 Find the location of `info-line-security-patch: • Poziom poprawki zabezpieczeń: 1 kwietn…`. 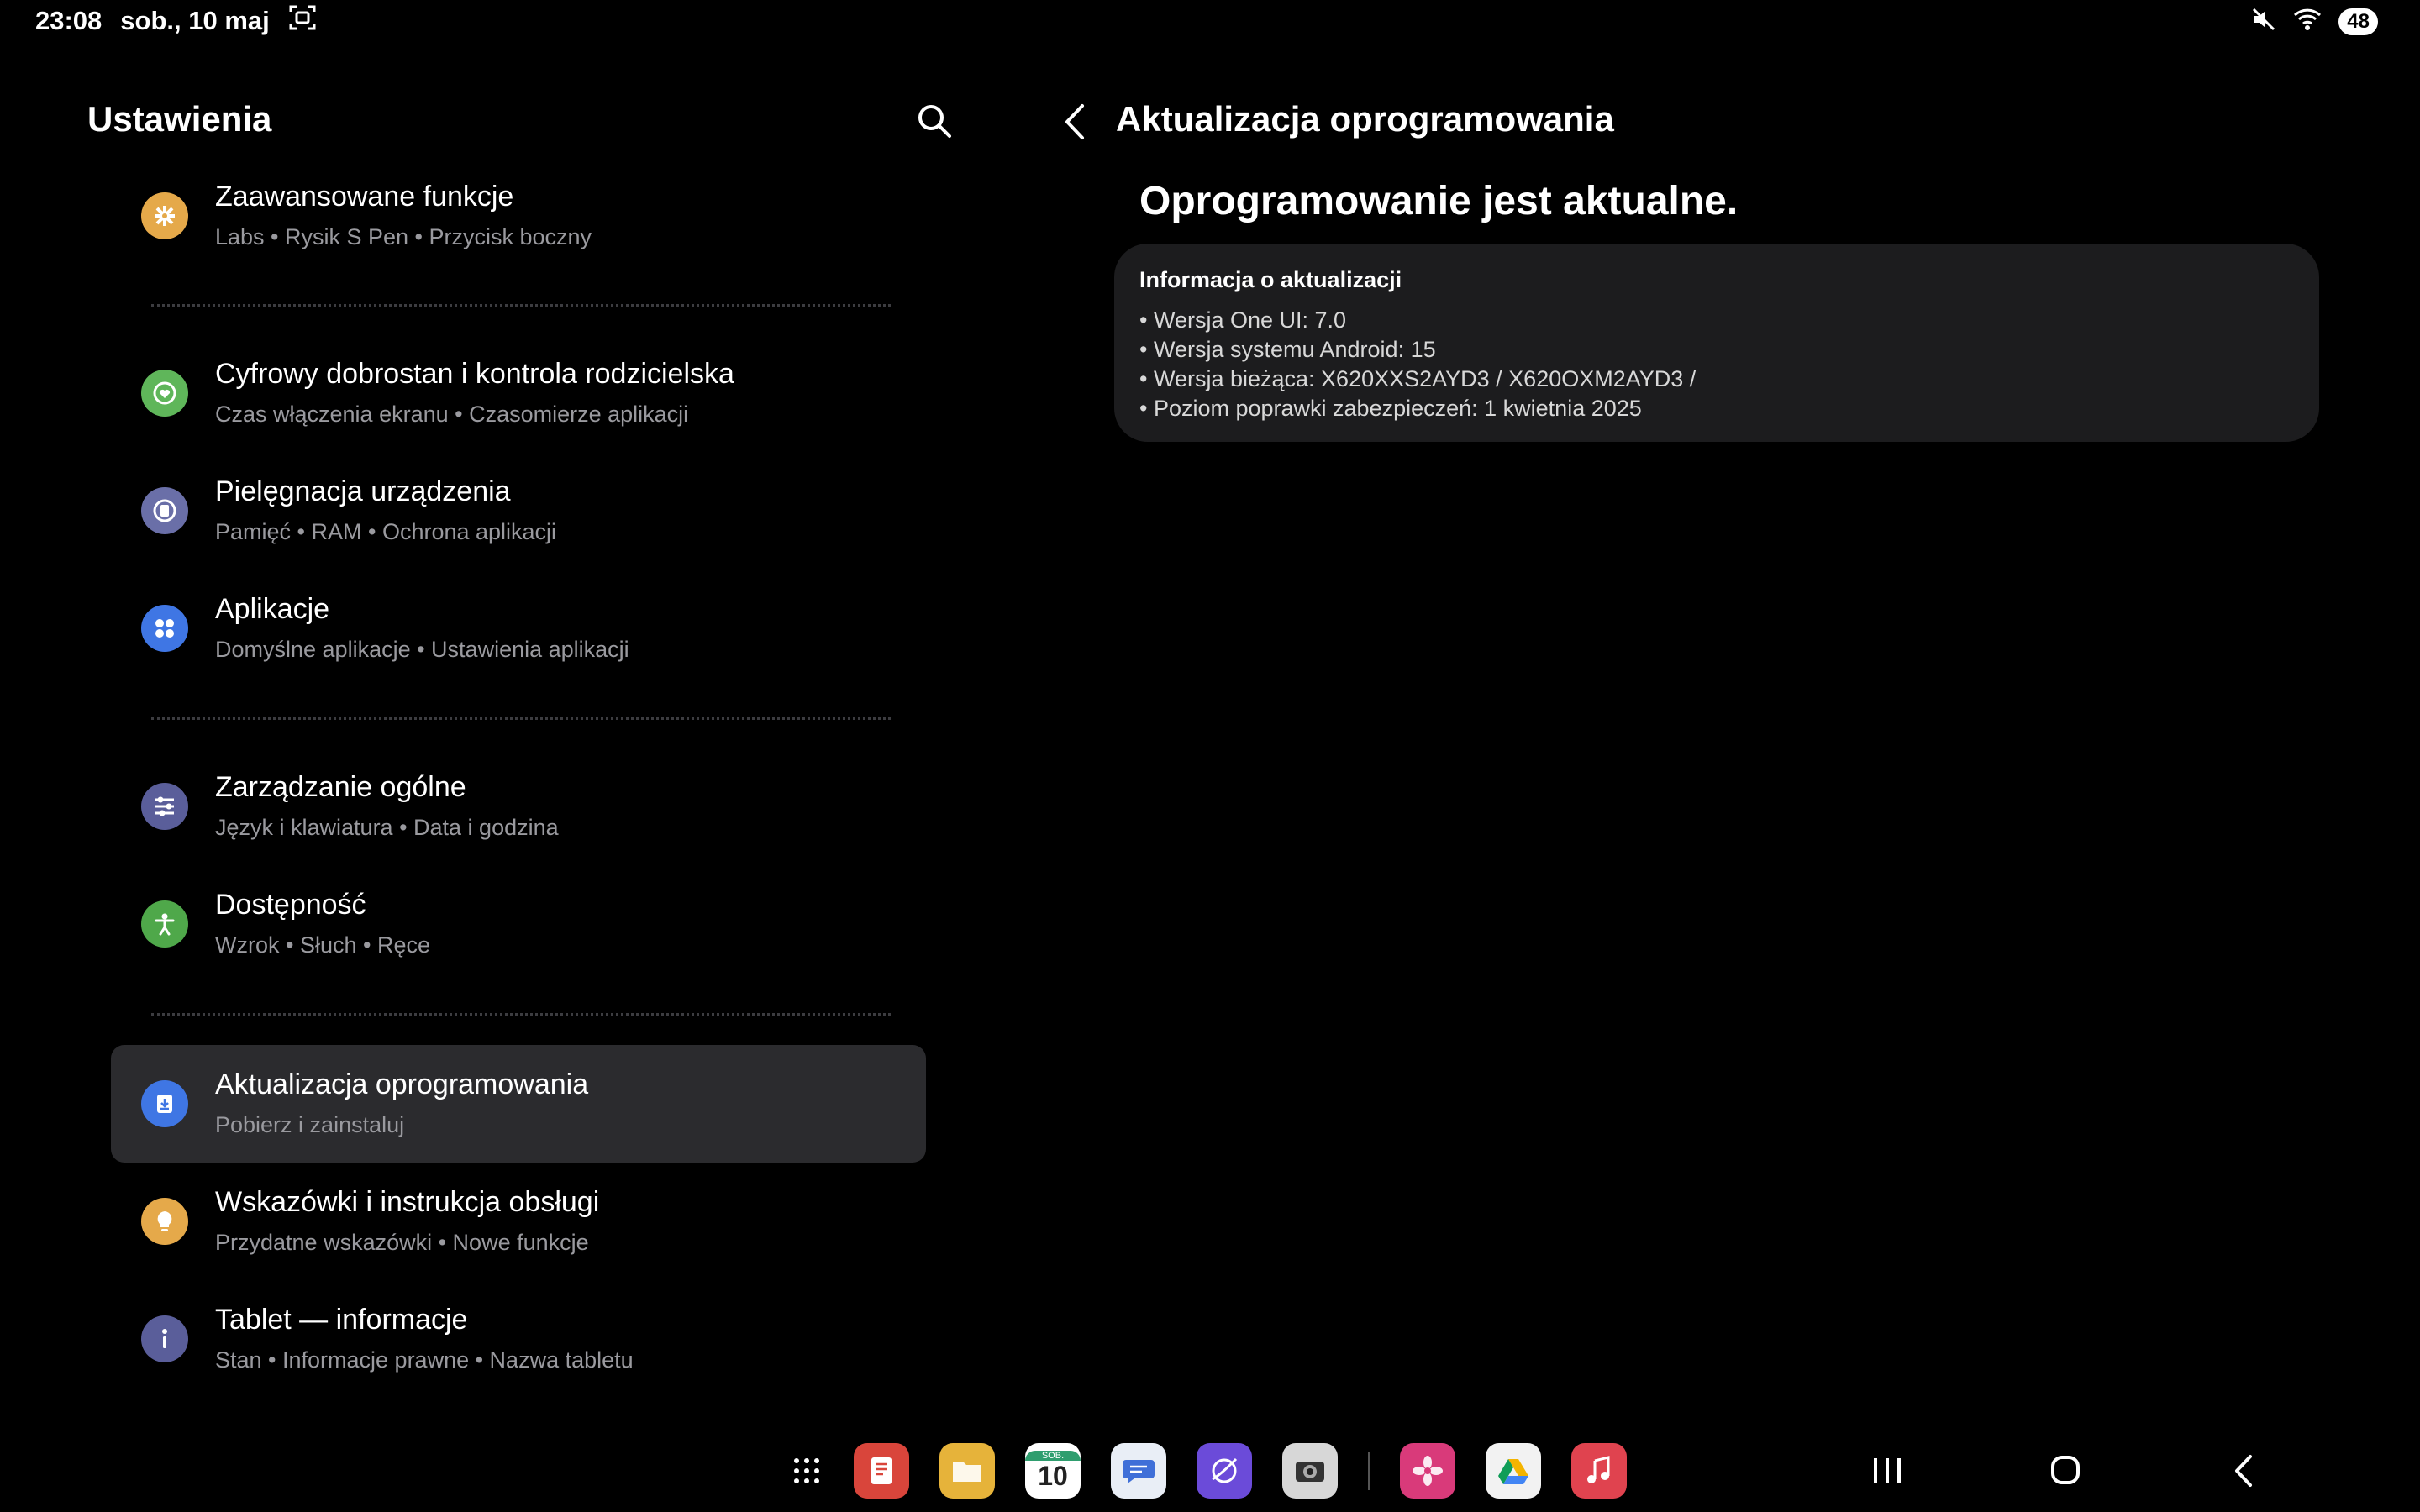

info-line-security-patch: • Poziom poprawki zabezpieczeń: 1 kwietn… is located at coordinates (1390, 408).